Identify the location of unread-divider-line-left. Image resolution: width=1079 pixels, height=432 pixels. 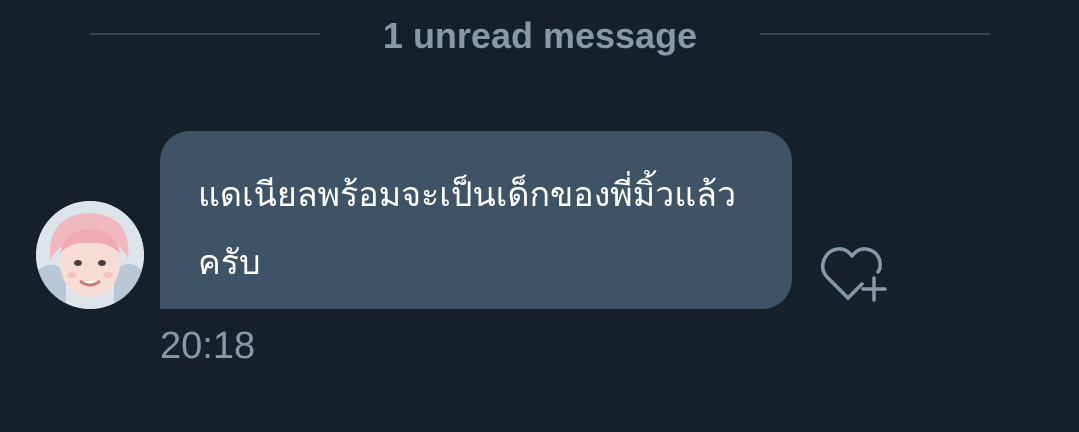
(205, 34).